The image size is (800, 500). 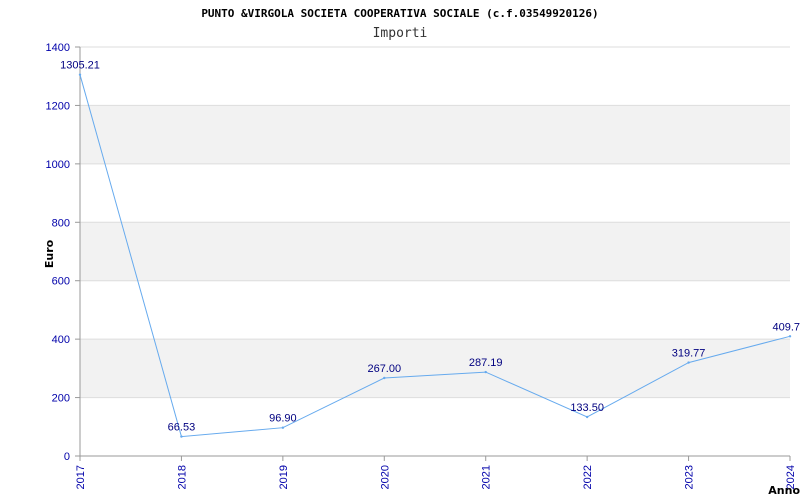 What do you see at coordinates (58, 106) in the screenshot?
I see `y-tick-label: 1200` at bounding box center [58, 106].